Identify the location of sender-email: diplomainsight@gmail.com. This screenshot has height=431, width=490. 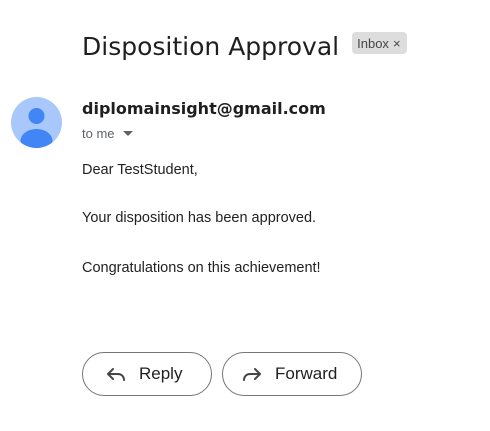
(204, 108).